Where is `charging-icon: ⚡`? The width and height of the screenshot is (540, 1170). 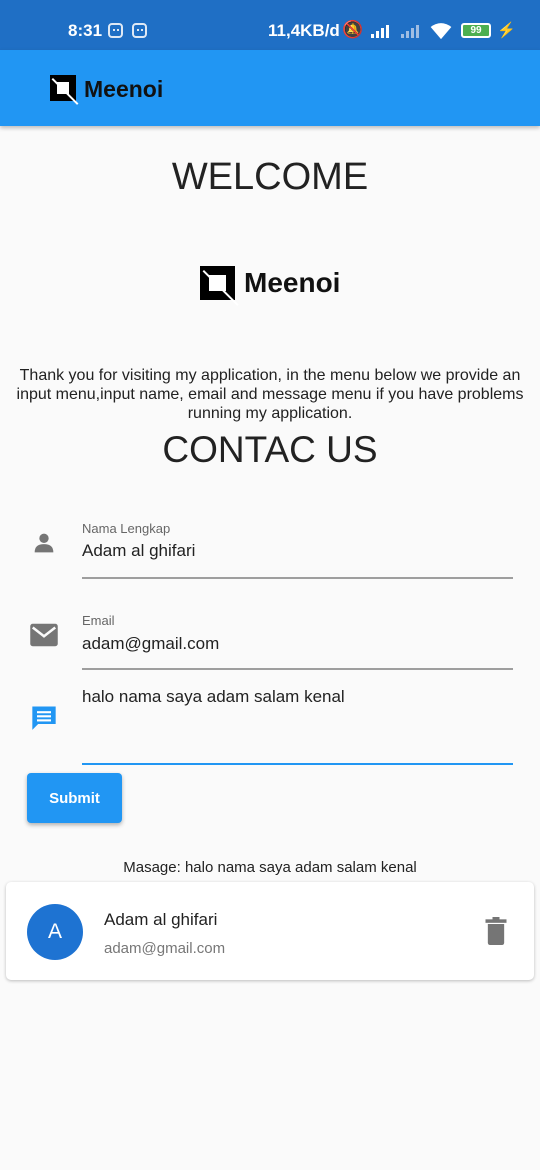
charging-icon: ⚡ is located at coordinates (506, 30).